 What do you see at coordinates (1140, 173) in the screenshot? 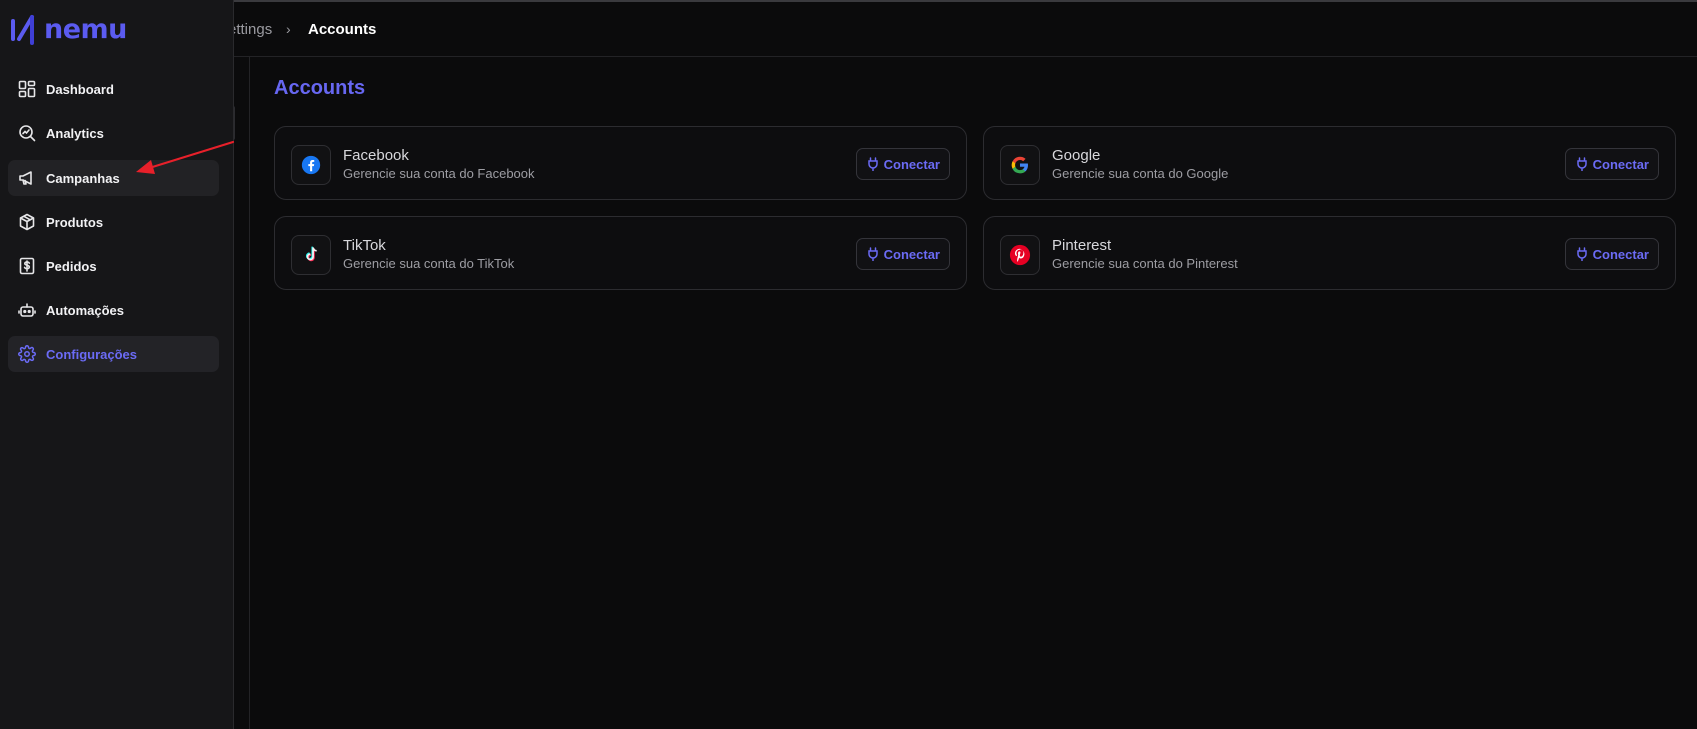
I see `account-description: Gerencie sua conta do Google` at bounding box center [1140, 173].